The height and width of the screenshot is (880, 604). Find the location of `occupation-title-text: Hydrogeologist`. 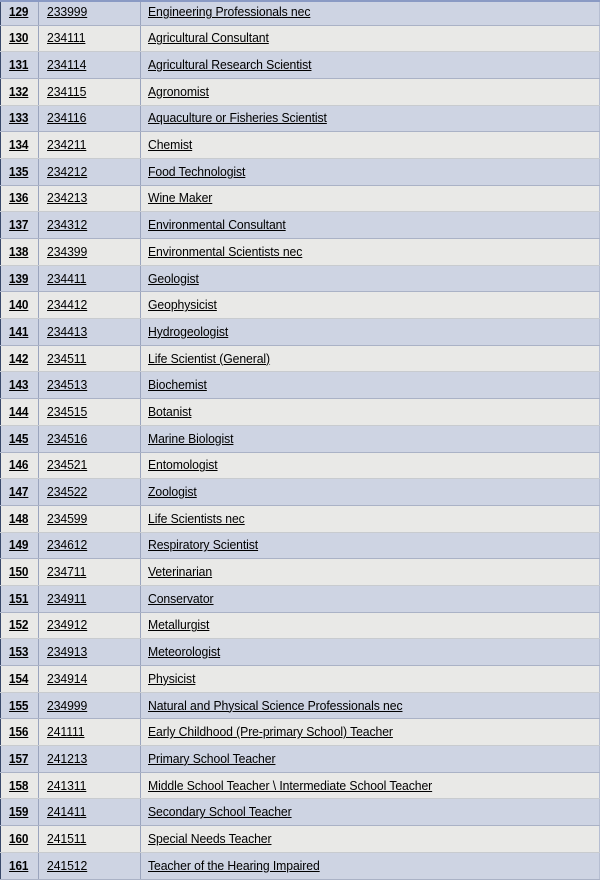

occupation-title-text: Hydrogeologist is located at coordinates (188, 331).